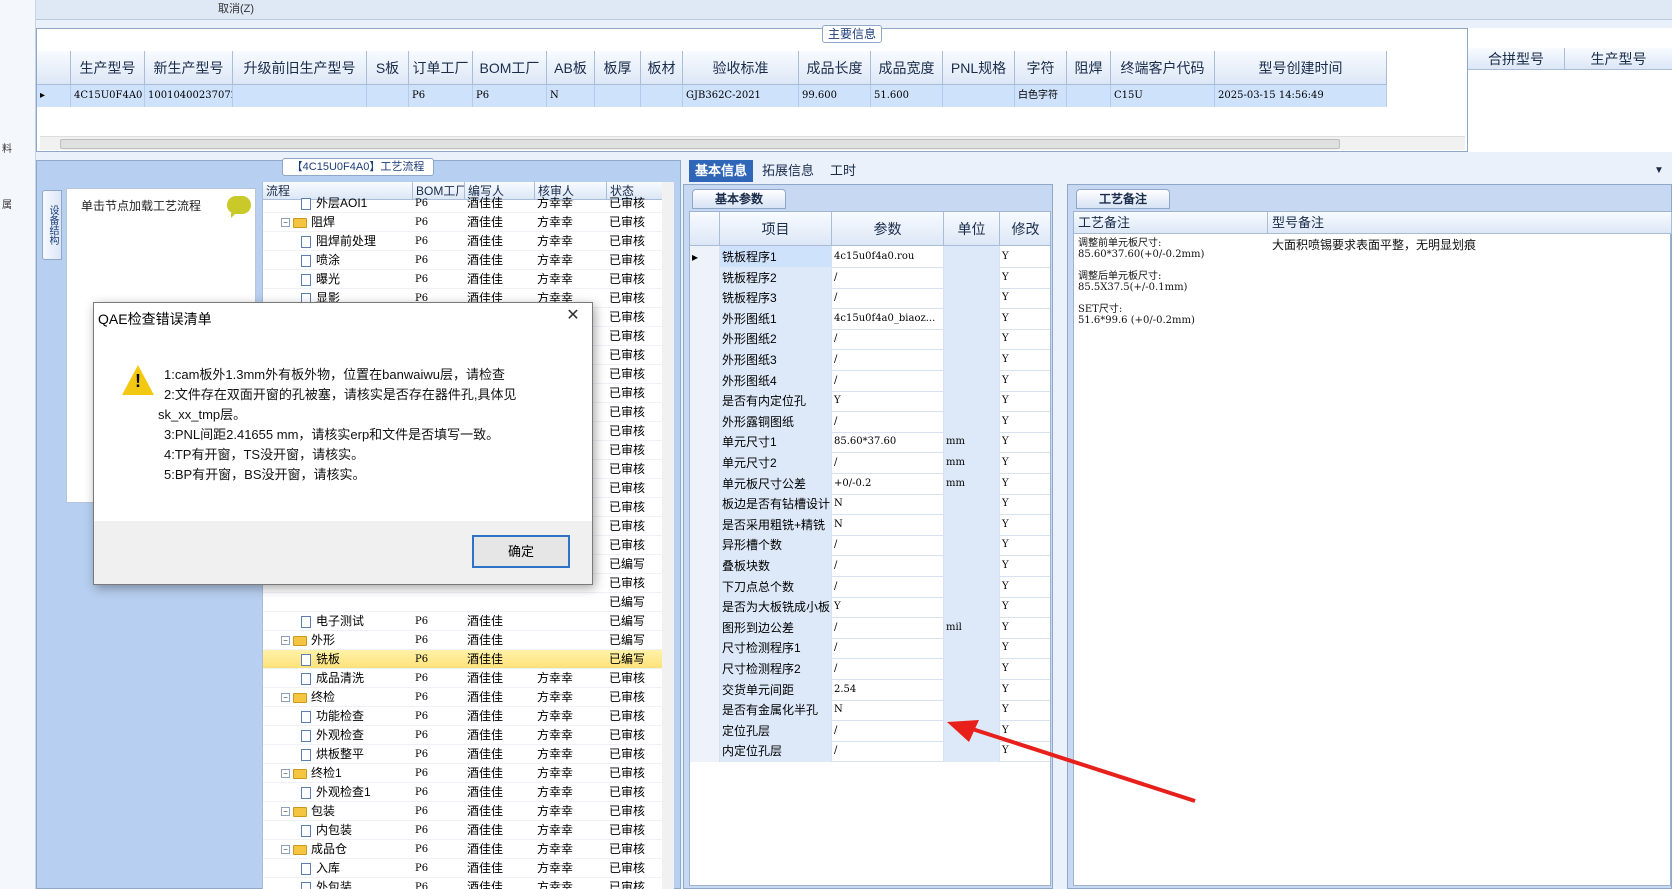 The height and width of the screenshot is (889, 1672). I want to click on tree-node: 外包装, so click(357, 883).